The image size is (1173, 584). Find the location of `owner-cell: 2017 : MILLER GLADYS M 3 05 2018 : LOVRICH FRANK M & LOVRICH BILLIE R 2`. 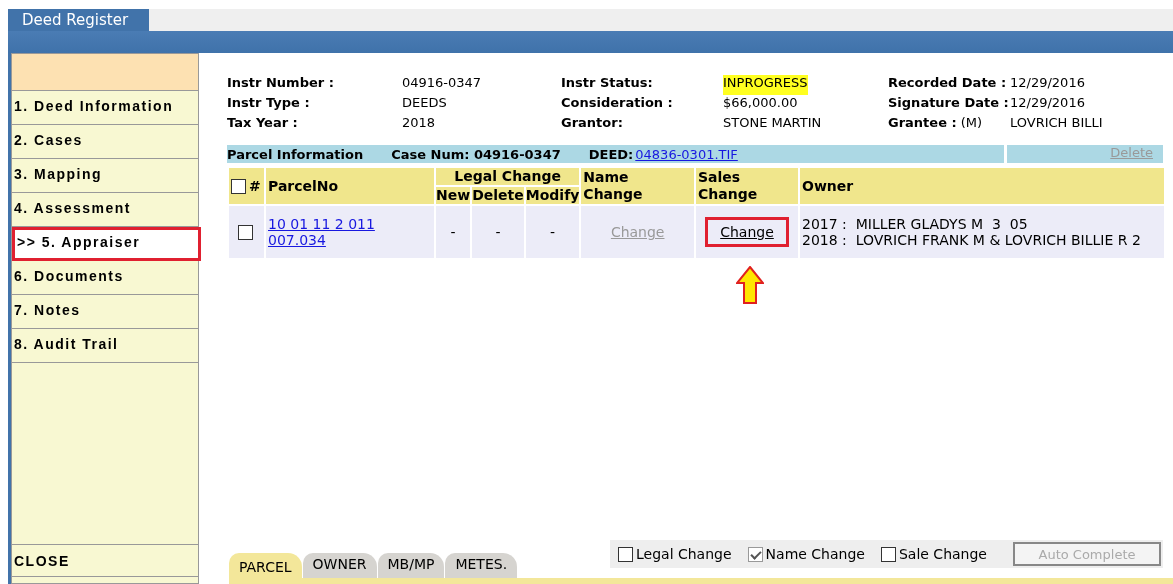

owner-cell: 2017 : MILLER GLADYS M 3 05 2018 : LOVRICH FRANK M & LOVRICH BILLIE R 2 is located at coordinates (982, 232).